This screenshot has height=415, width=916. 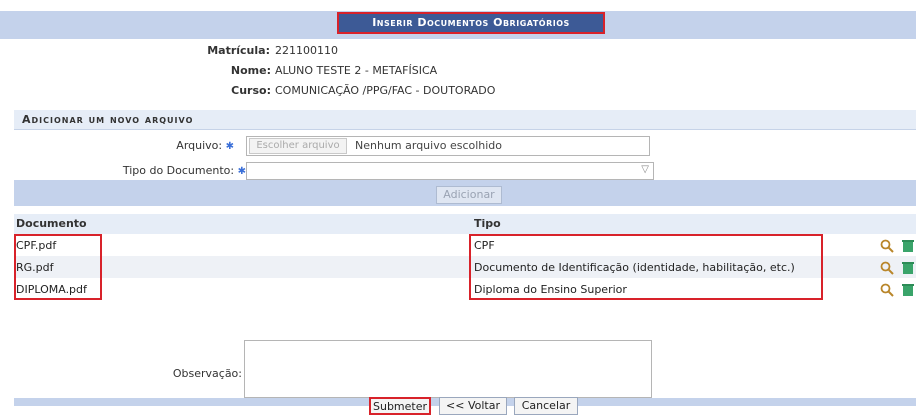 What do you see at coordinates (207, 373) in the screenshot?
I see `observacao-label: Observação:` at bounding box center [207, 373].